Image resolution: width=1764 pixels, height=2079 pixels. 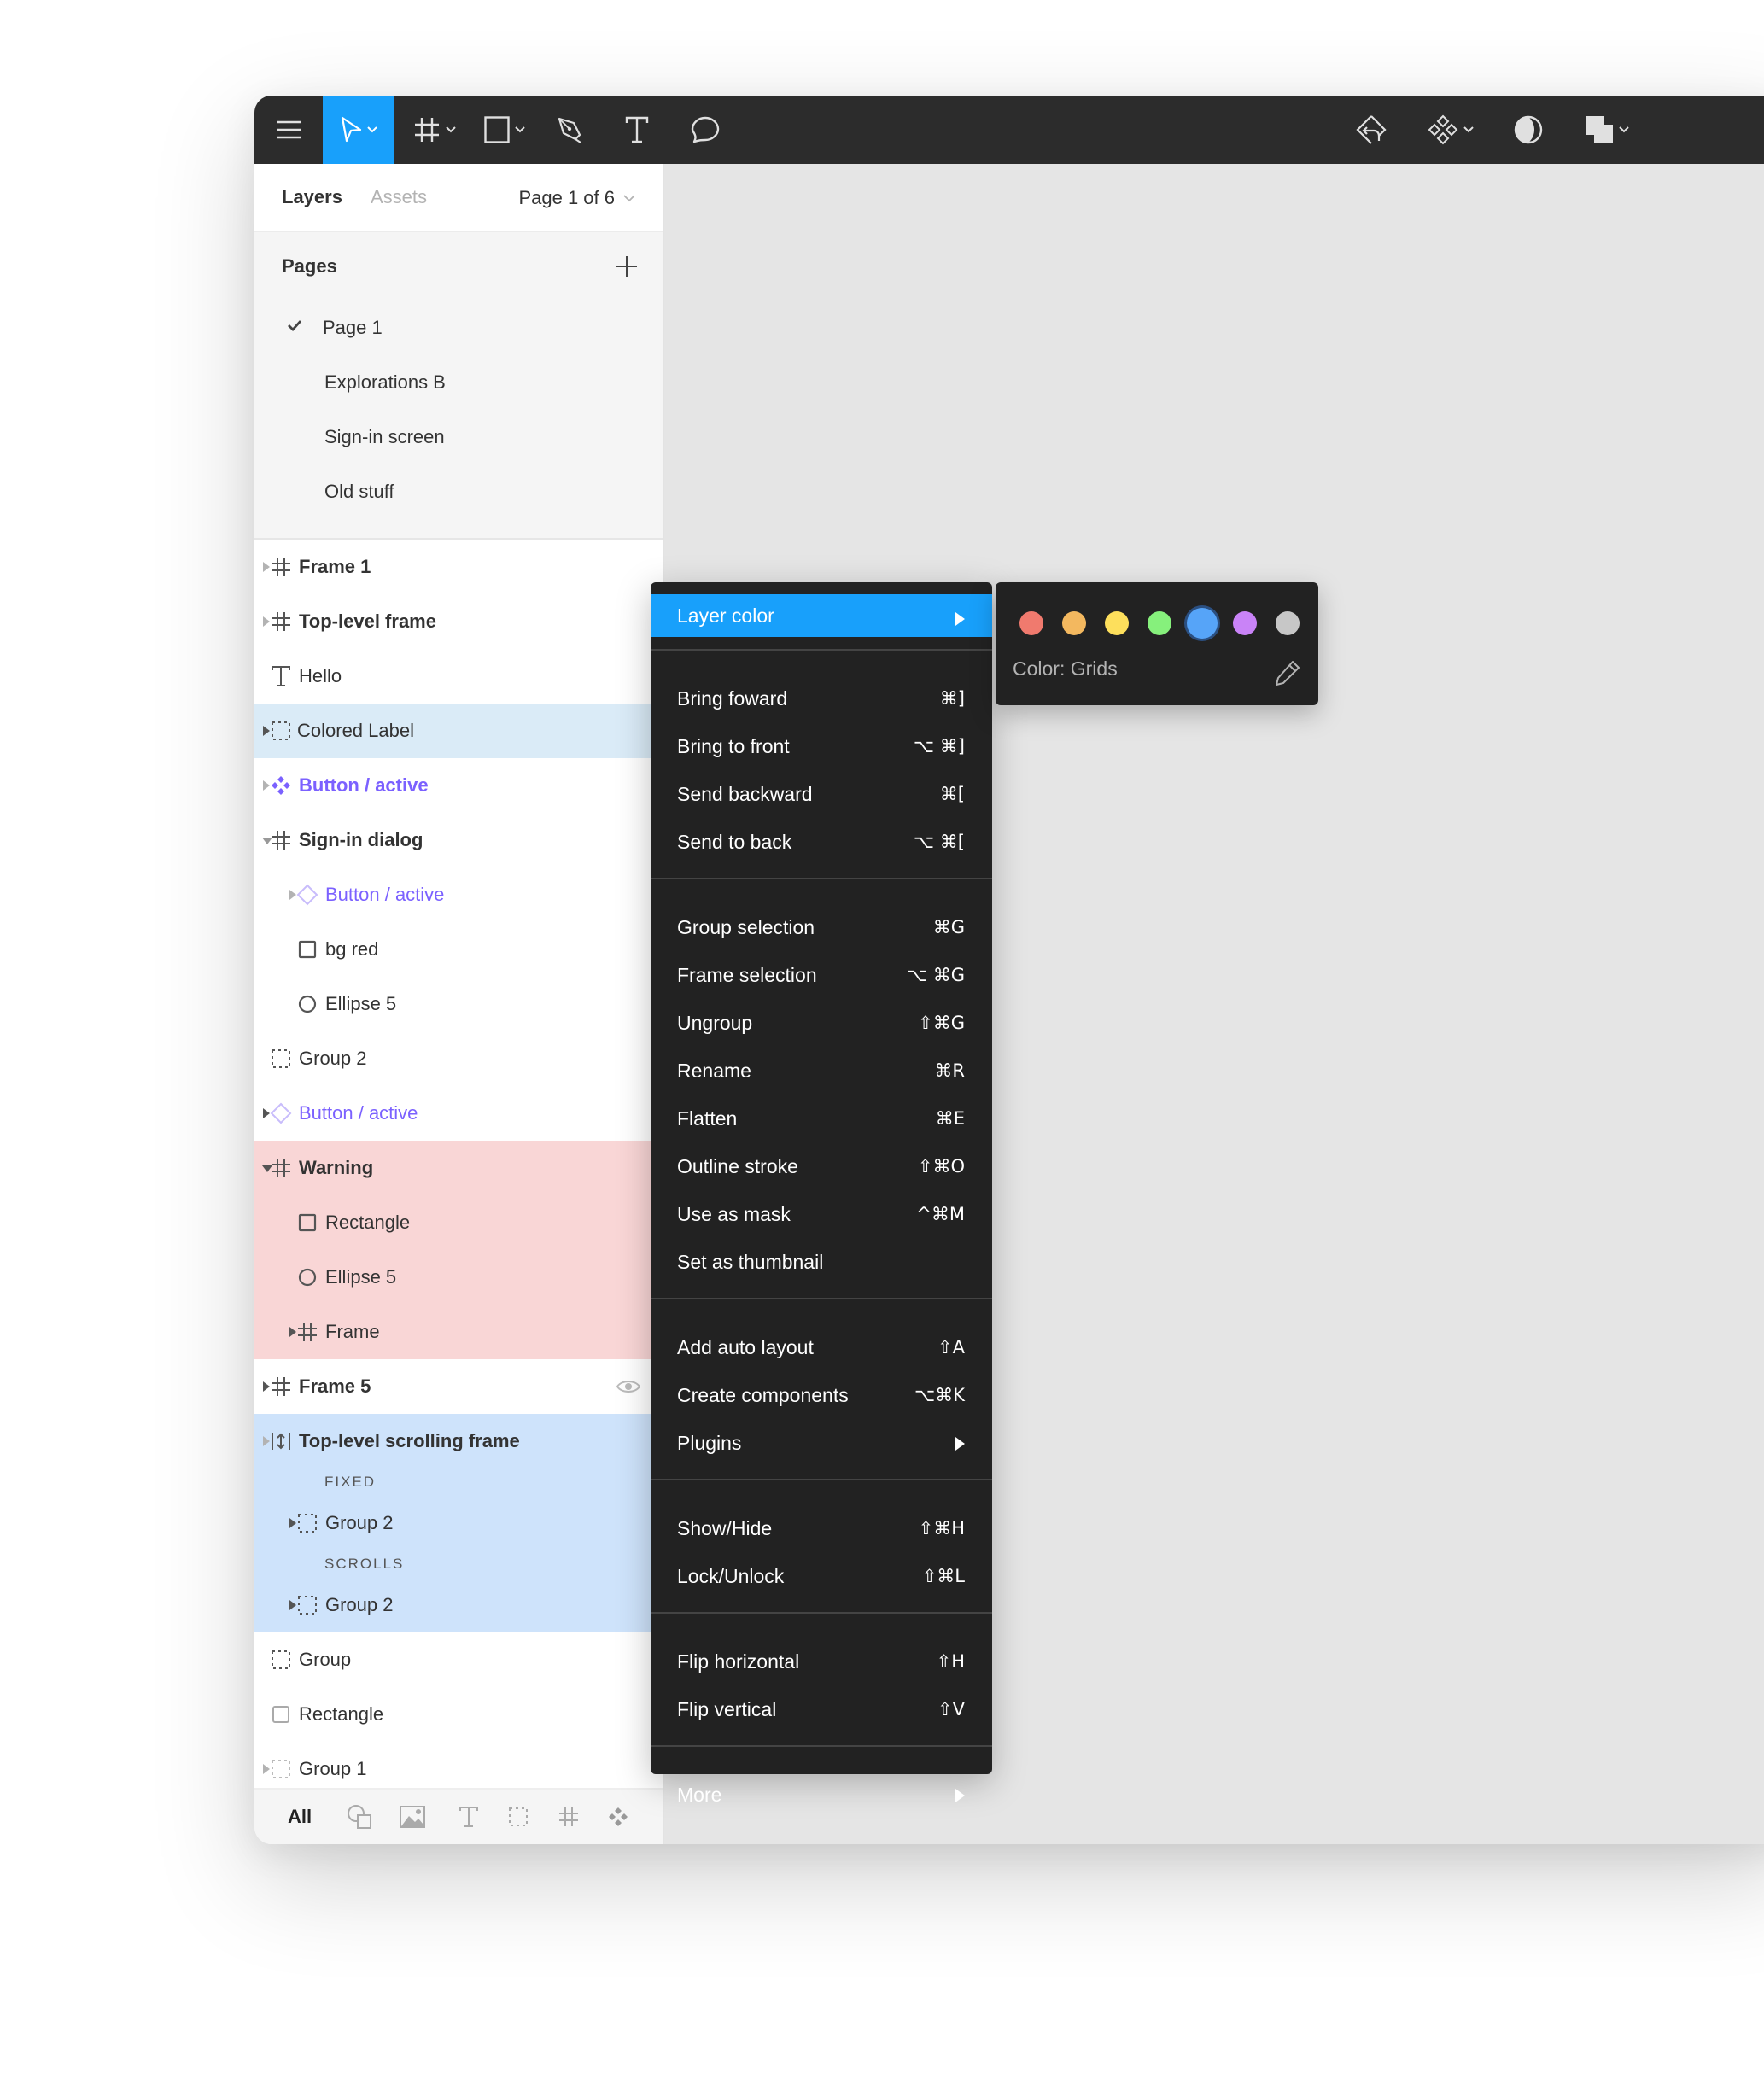 I want to click on menu-item: Show/Hide ⇧⌘H, so click(x=821, y=1528).